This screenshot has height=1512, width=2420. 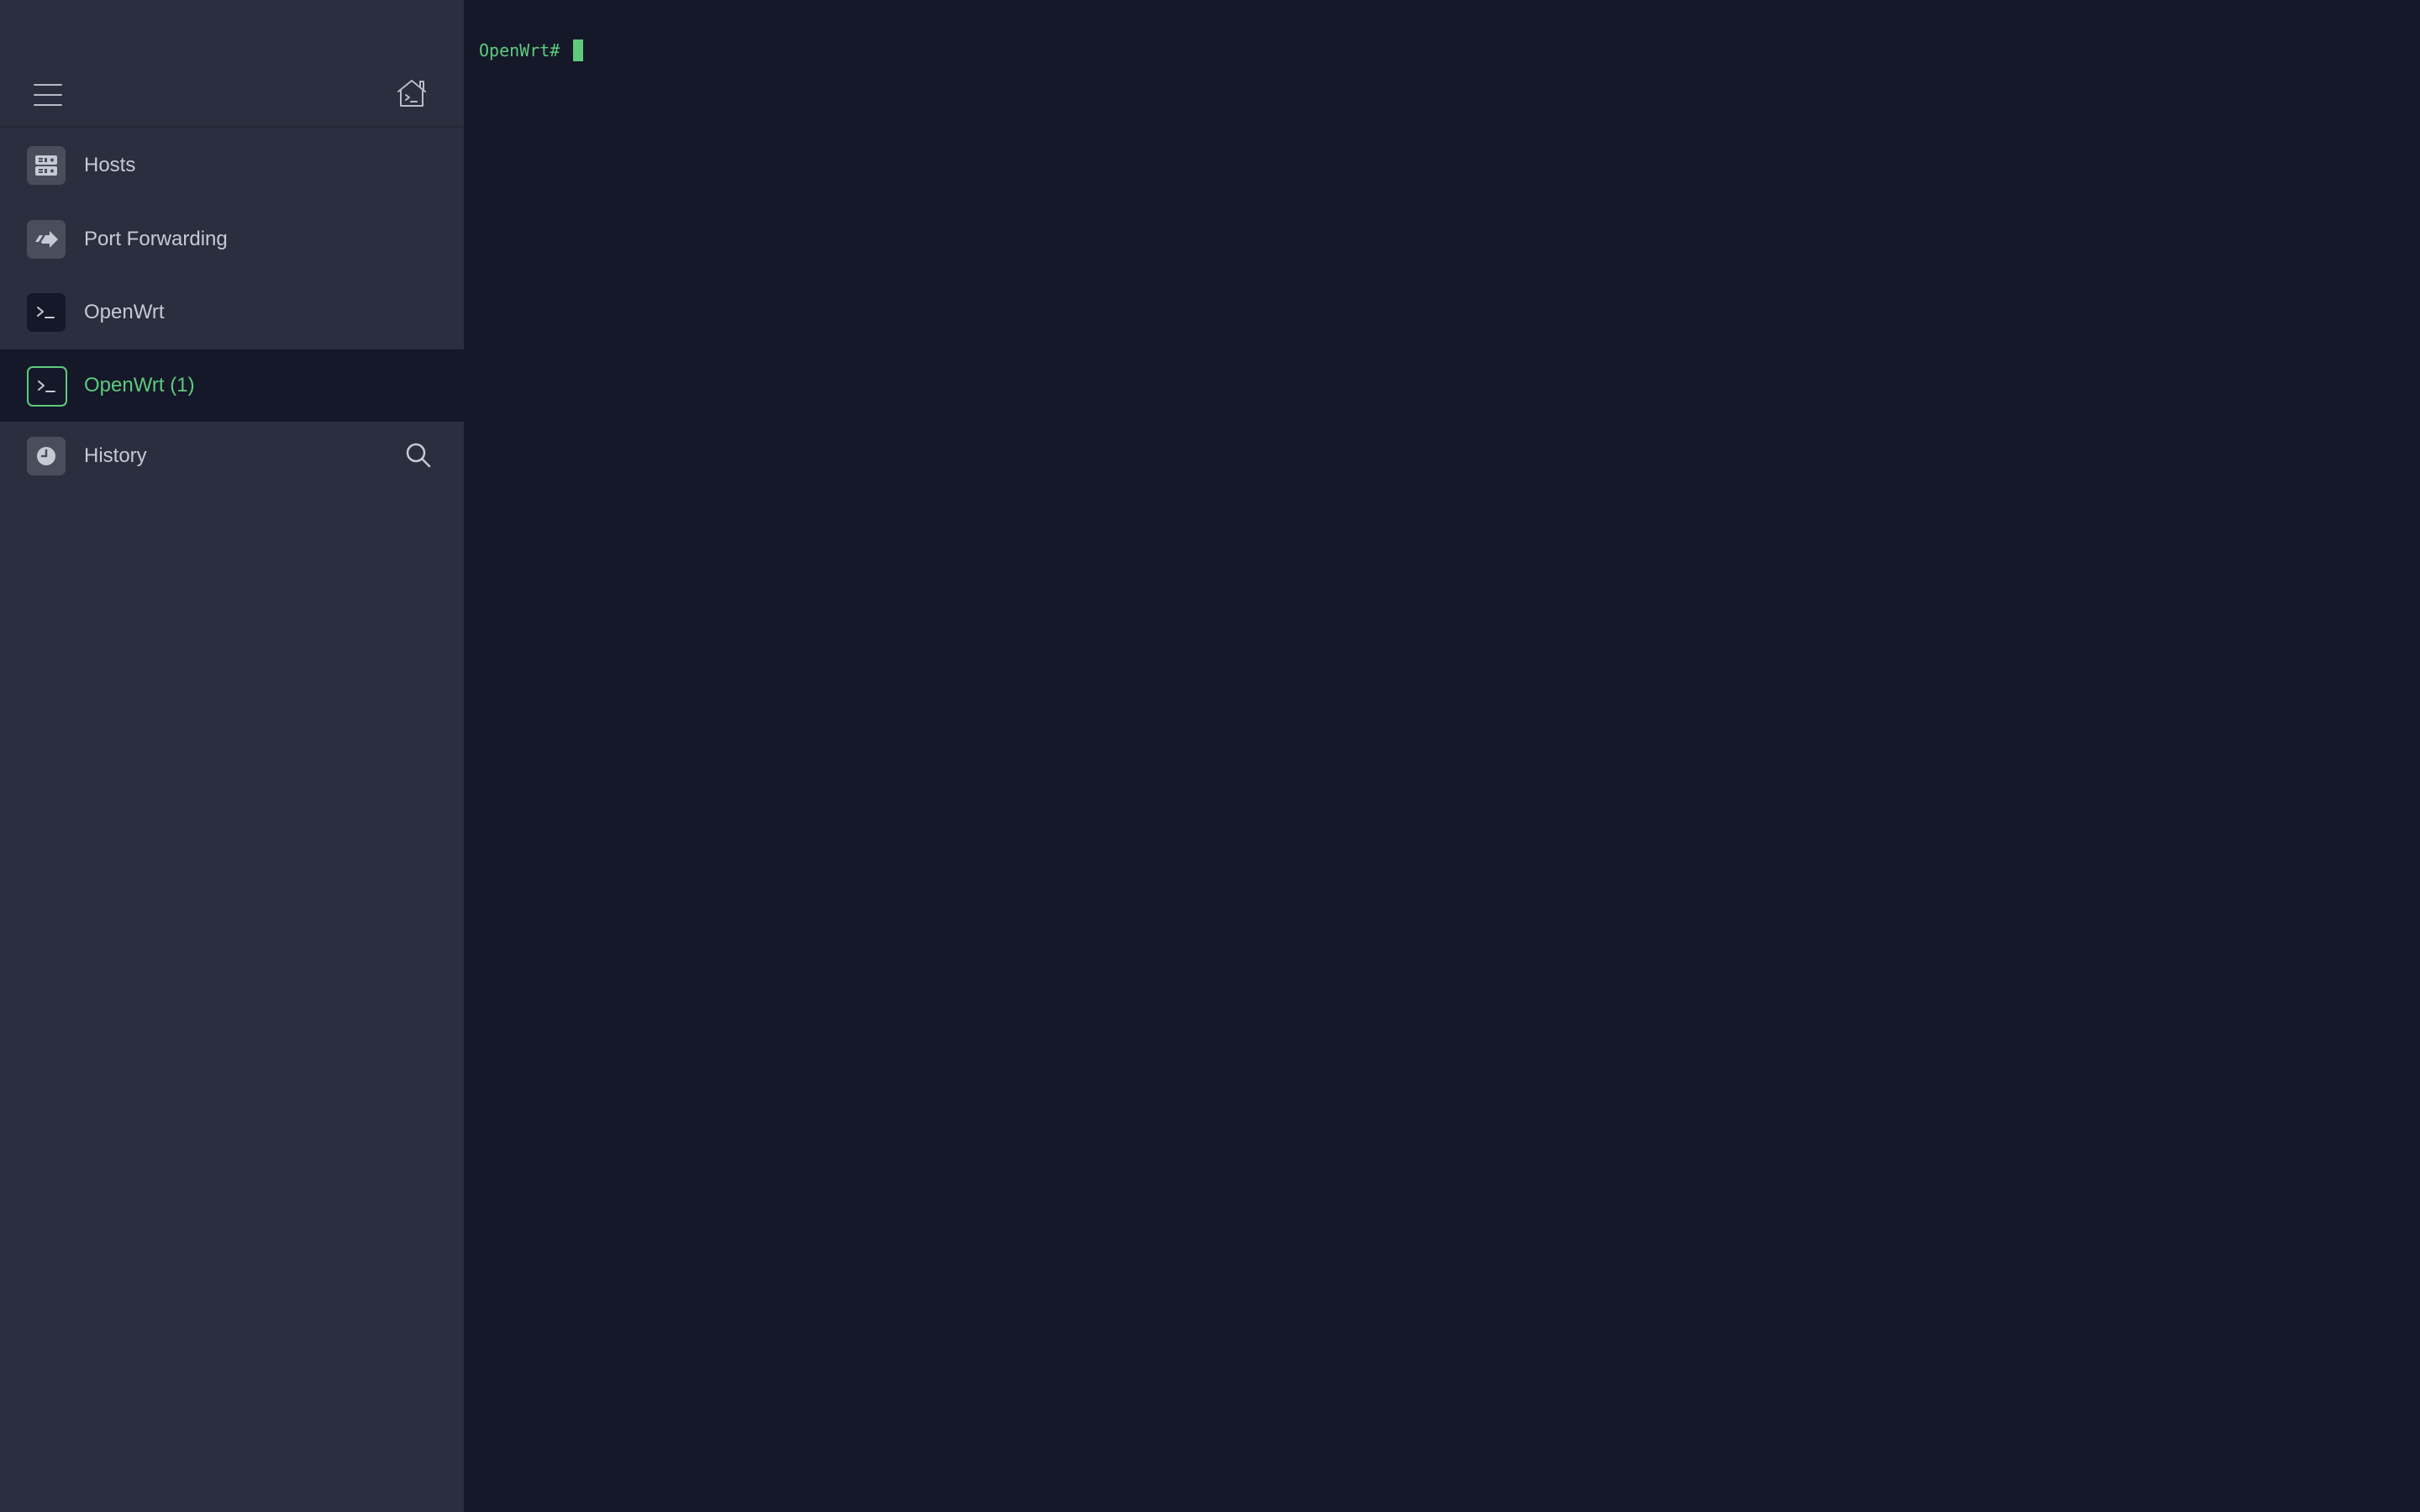 I want to click on port-forwarding-icon, so click(x=46, y=239).